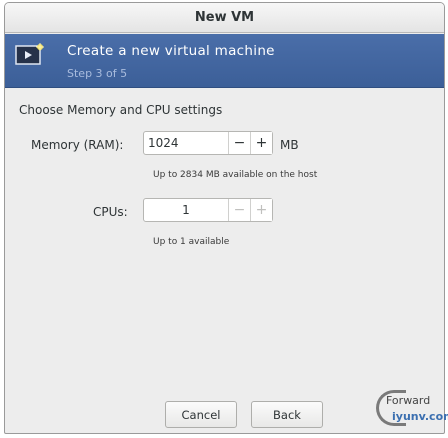 The image size is (448, 438). I want to click on cancel-button: Cancel, so click(201, 414).